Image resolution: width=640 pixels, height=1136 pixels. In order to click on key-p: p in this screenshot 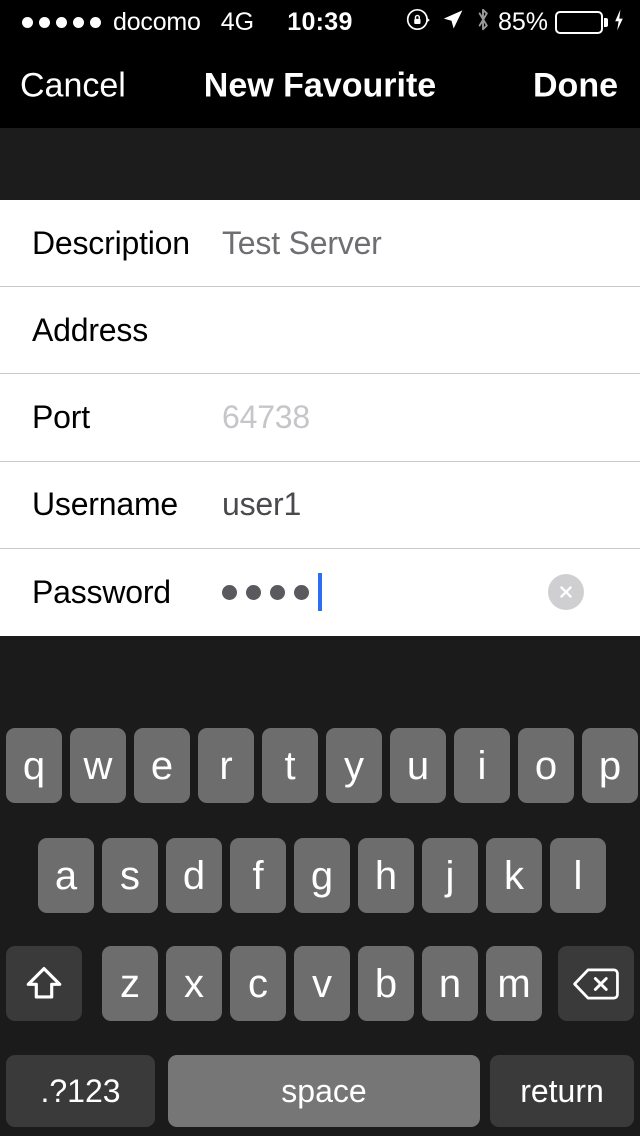, I will do `click(610, 765)`.